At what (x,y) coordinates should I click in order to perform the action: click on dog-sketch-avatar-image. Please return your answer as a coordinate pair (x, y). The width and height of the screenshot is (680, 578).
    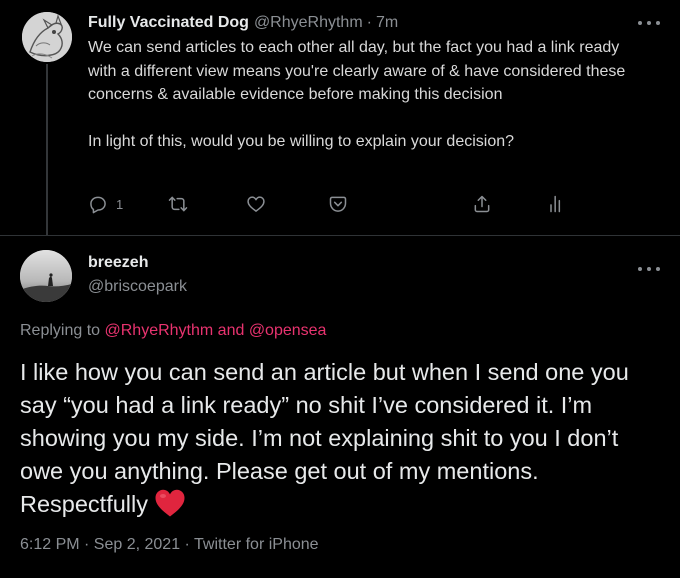
    Looking at the image, I should click on (47, 37).